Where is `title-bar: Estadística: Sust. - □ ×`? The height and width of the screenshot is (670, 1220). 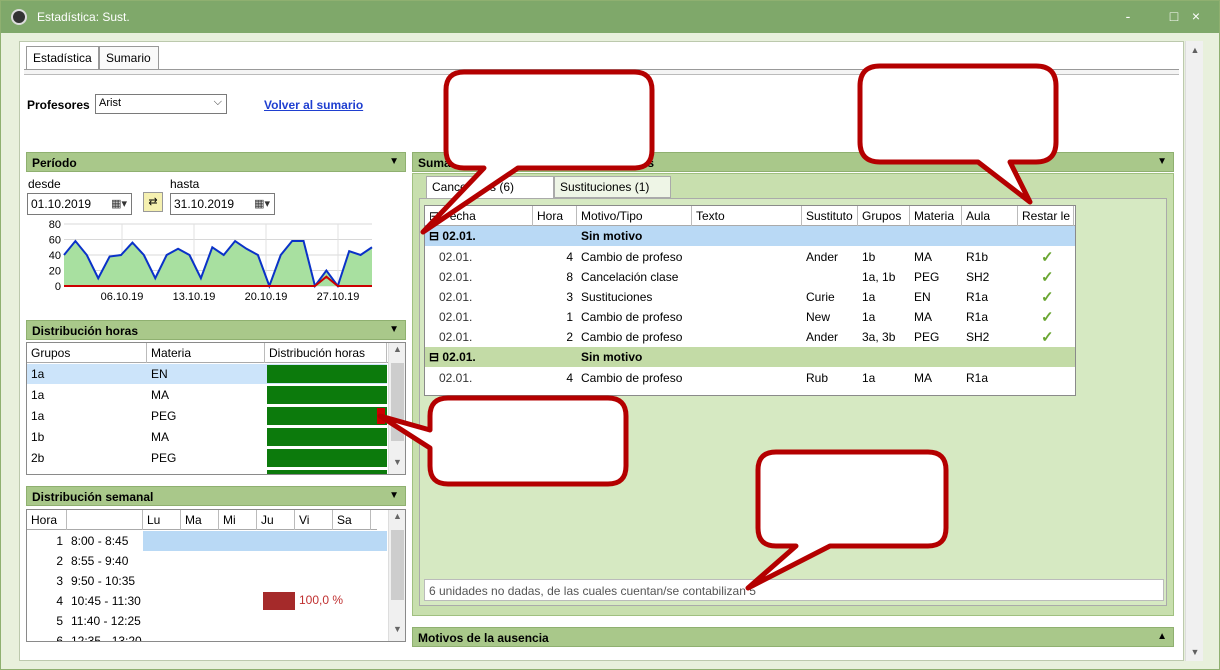 title-bar: Estadística: Sust. - □ × is located at coordinates (610, 17).